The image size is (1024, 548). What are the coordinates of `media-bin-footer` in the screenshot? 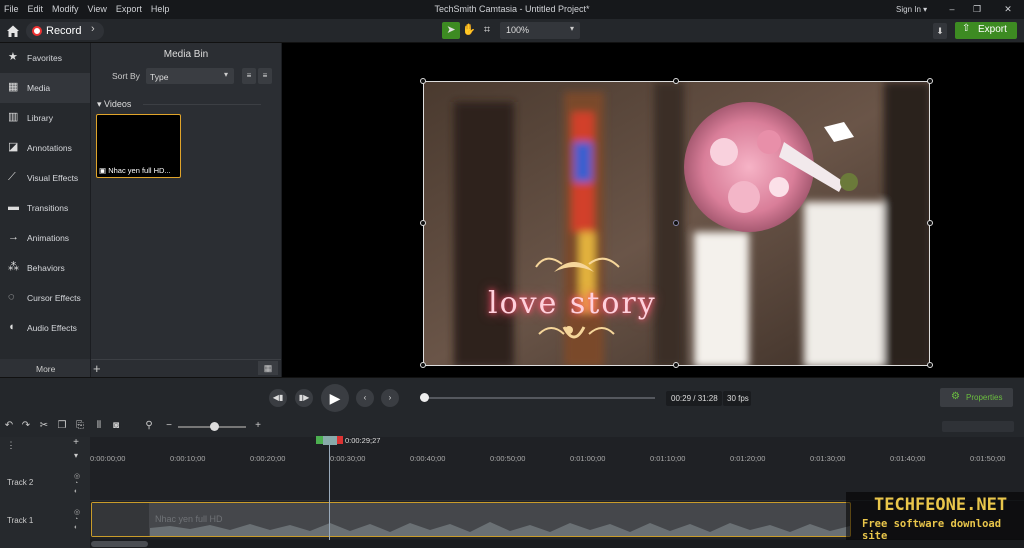 It's located at (186, 368).